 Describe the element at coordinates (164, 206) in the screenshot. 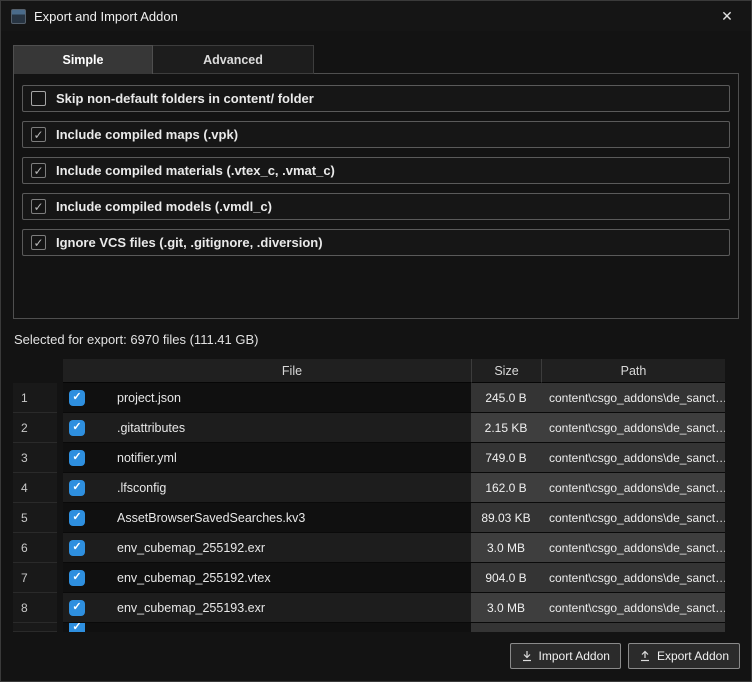

I see `option-label: Include compiled models (.vmdl_c)` at that location.